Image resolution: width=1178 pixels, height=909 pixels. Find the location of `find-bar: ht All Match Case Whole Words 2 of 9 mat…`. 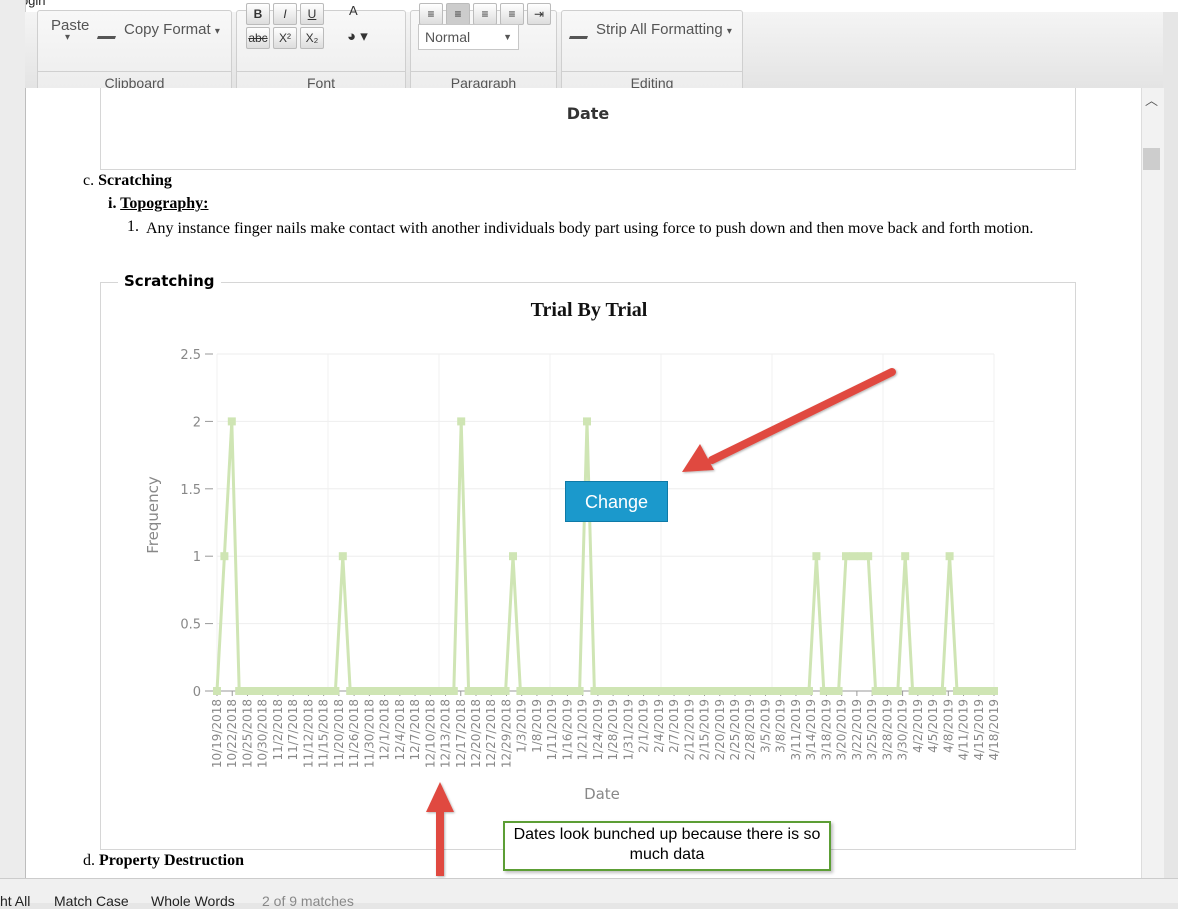

find-bar: ht All Match Case Whole Words 2 of 9 mat… is located at coordinates (589, 893).